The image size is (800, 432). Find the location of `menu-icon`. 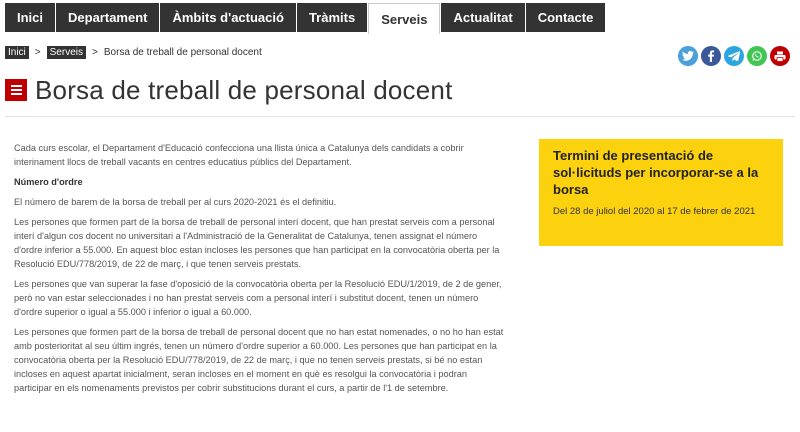

menu-icon is located at coordinates (16, 90).